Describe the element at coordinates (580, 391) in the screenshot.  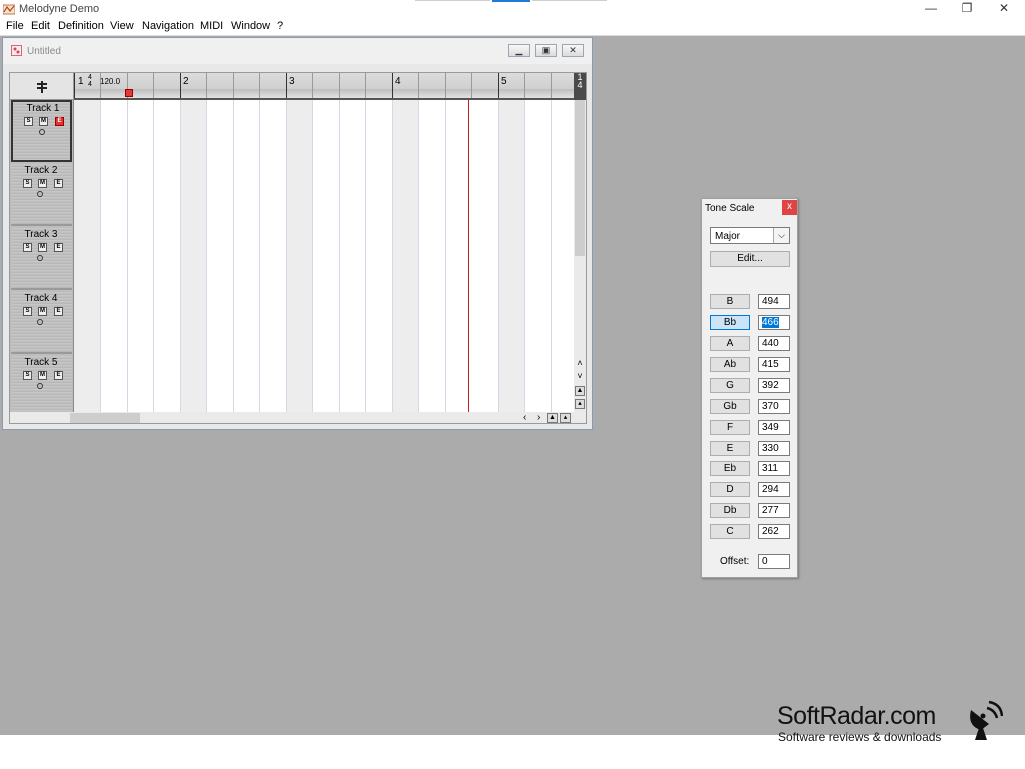
I see `vertical-zoom-in-icon: ▲` at that location.